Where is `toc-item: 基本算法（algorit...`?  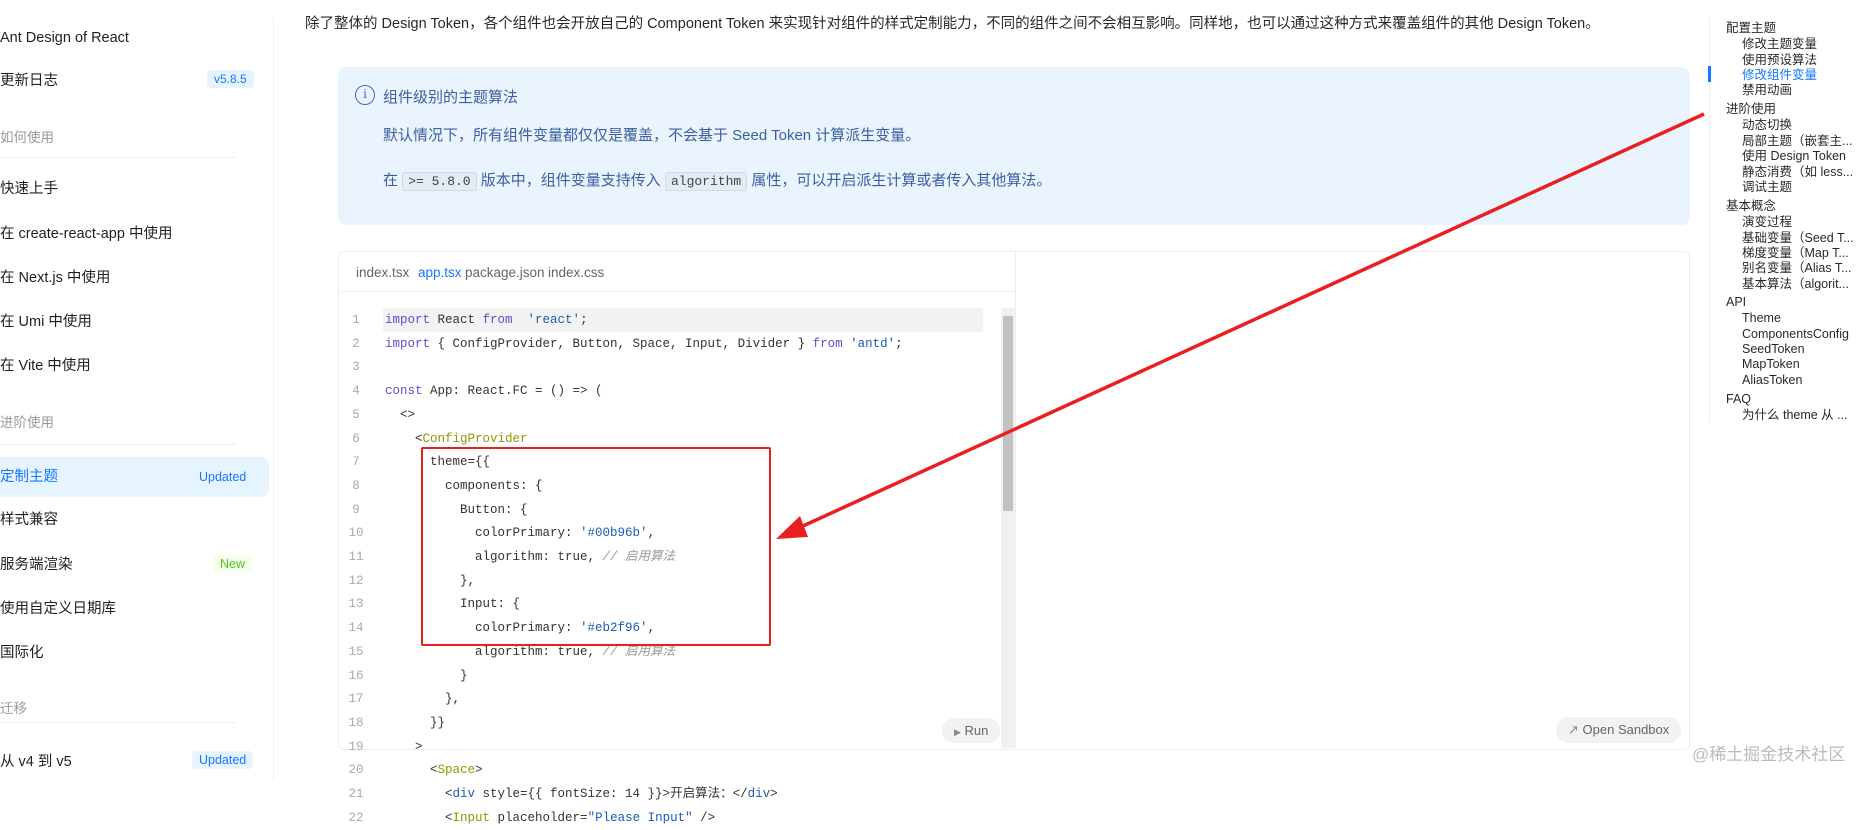
toc-item: 基本算法（algorit... is located at coordinates (1795, 284).